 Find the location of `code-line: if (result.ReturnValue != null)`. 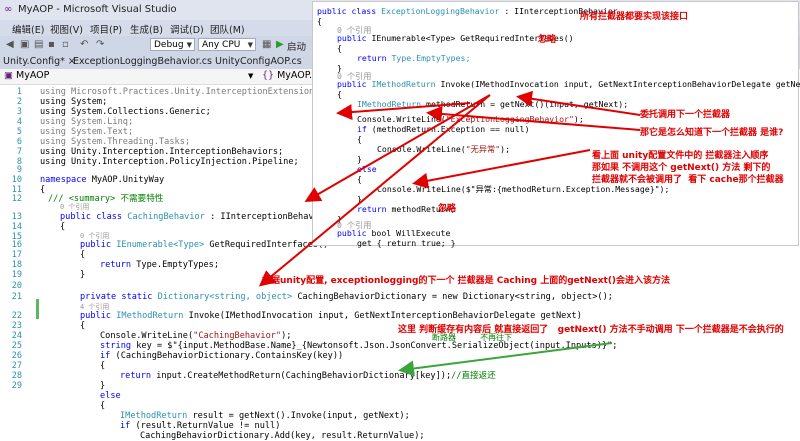

code-line: if (result.ReturnValue != null) is located at coordinates (200, 426).